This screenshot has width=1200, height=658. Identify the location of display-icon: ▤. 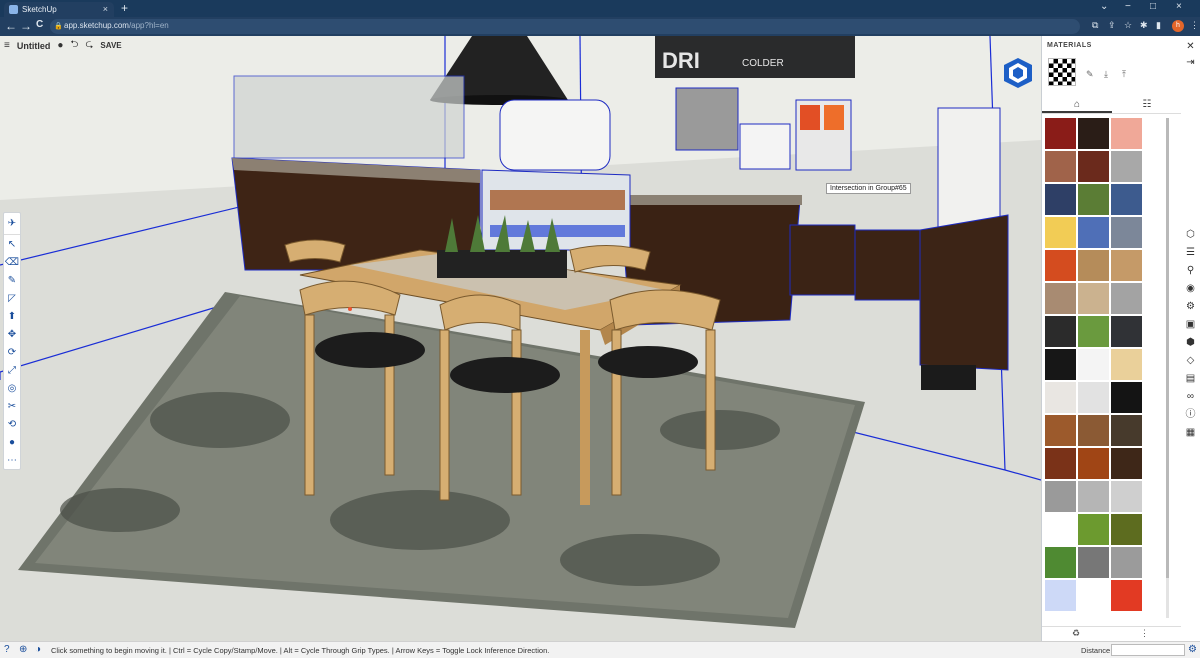
(1190, 378).